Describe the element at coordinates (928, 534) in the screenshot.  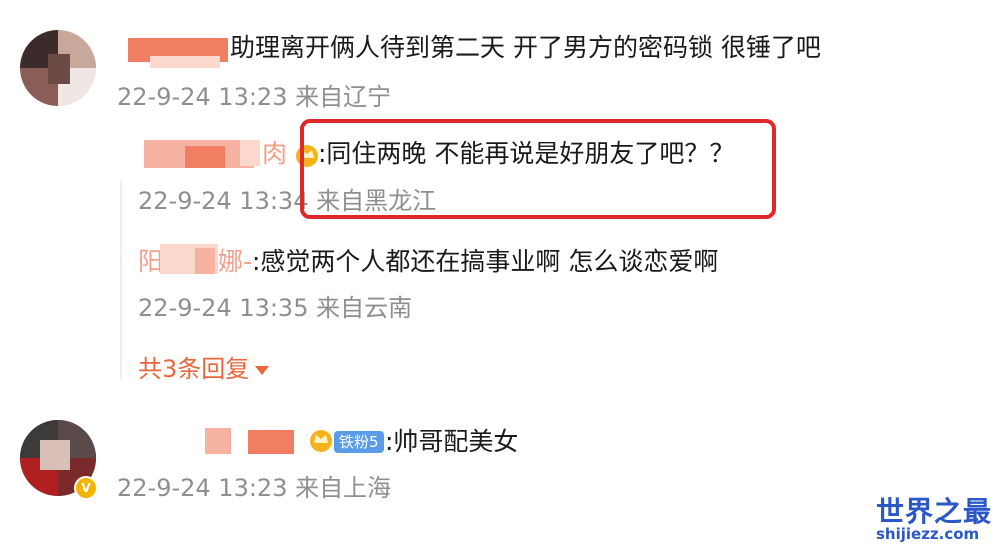
I see `watermark-url: shijiezz.com` at that location.